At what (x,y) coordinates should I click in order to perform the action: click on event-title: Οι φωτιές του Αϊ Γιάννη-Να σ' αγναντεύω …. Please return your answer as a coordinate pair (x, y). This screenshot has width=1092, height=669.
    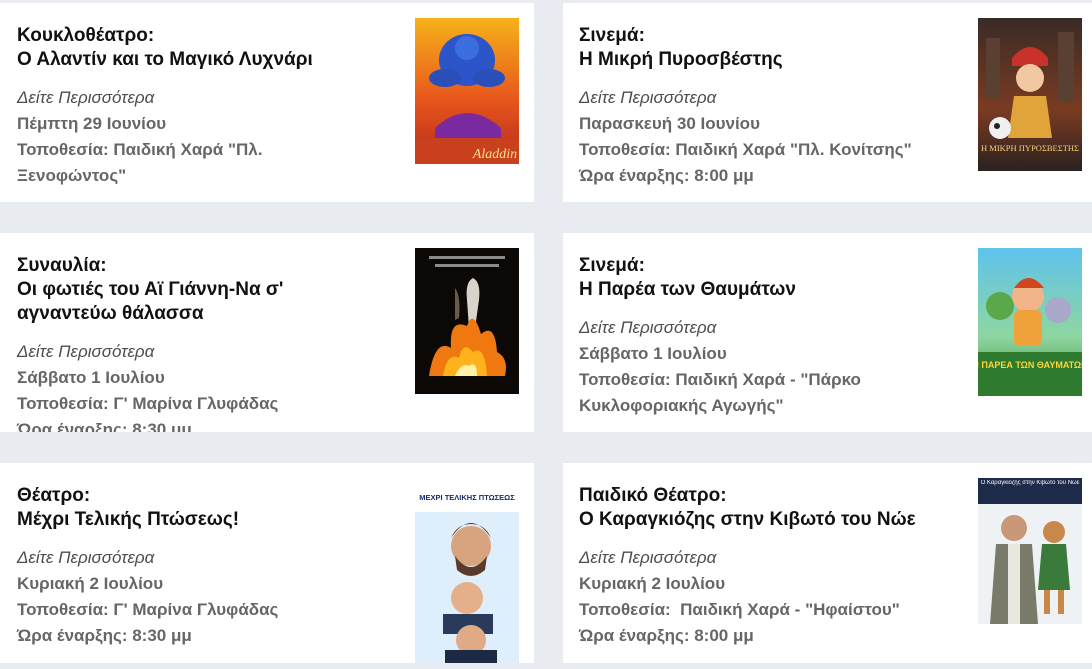
    Looking at the image, I should click on (167, 302).